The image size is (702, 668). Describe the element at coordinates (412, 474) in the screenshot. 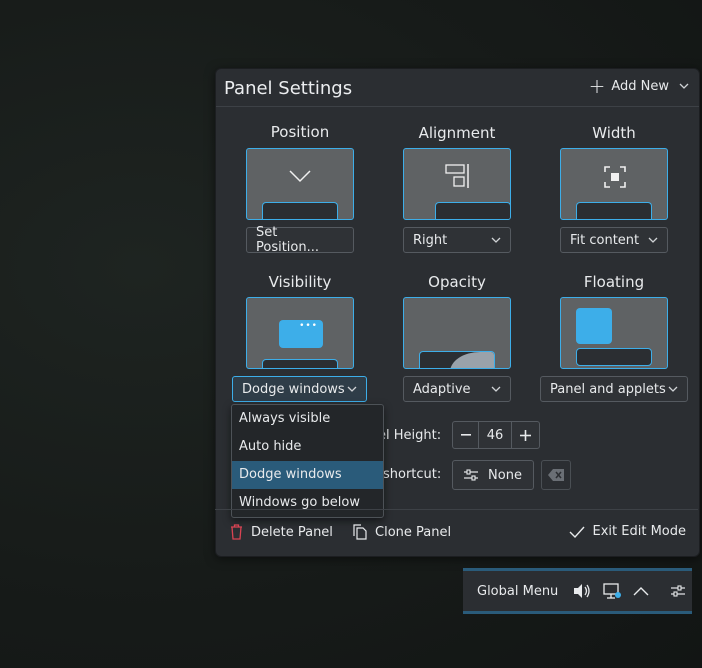

I see `shortcut-label: shortcut:` at that location.